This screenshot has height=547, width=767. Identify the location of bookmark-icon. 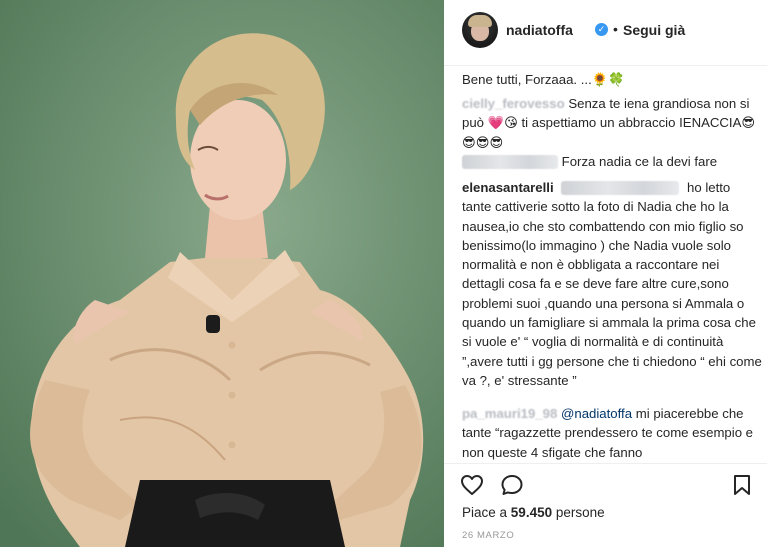
(742, 487).